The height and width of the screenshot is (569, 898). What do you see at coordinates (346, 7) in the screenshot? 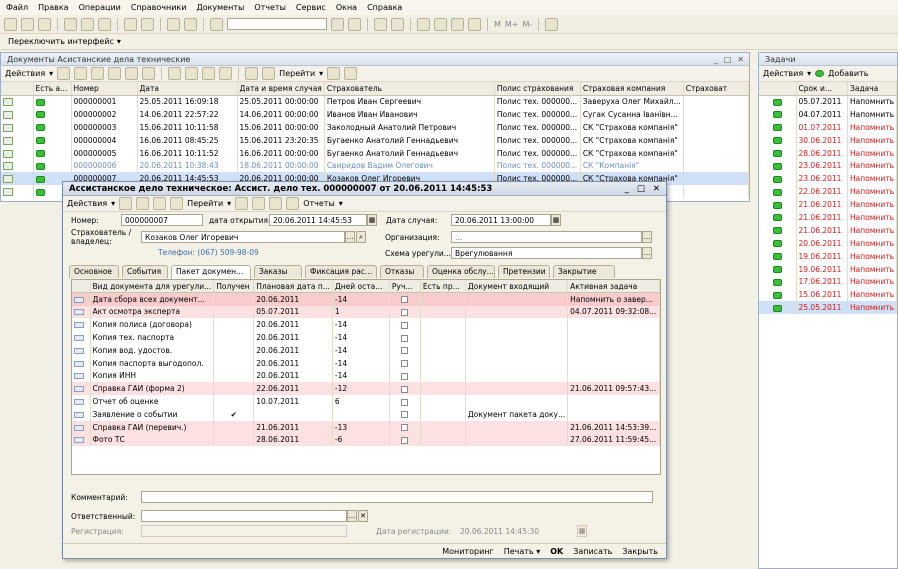
I see `menu-item: Окна` at bounding box center [346, 7].